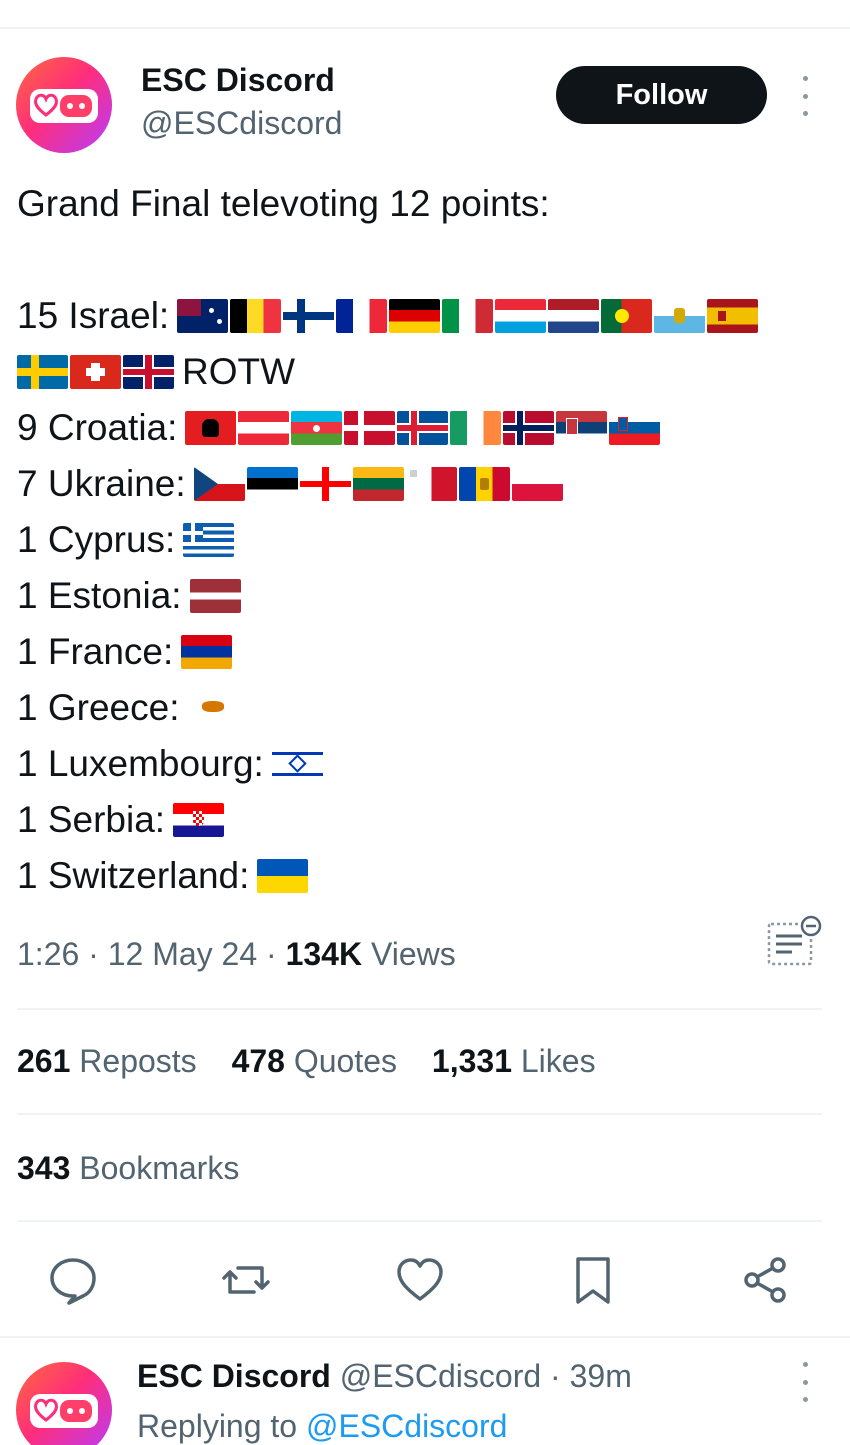  Describe the element at coordinates (140, 763) in the screenshot. I see `result-text: 1 Luxembourg:` at that location.